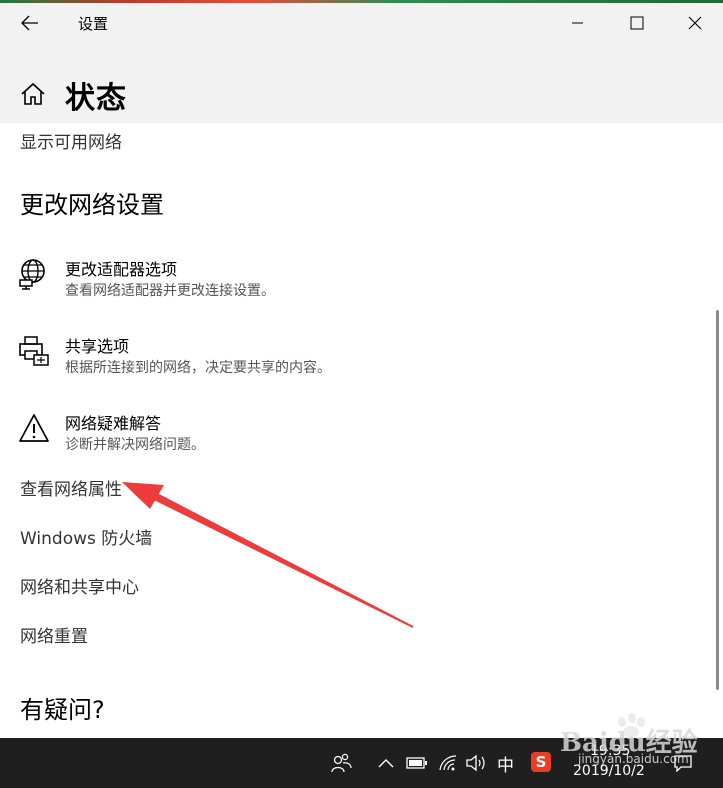  Describe the element at coordinates (448, 763) in the screenshot. I see `wifi-icon` at that location.